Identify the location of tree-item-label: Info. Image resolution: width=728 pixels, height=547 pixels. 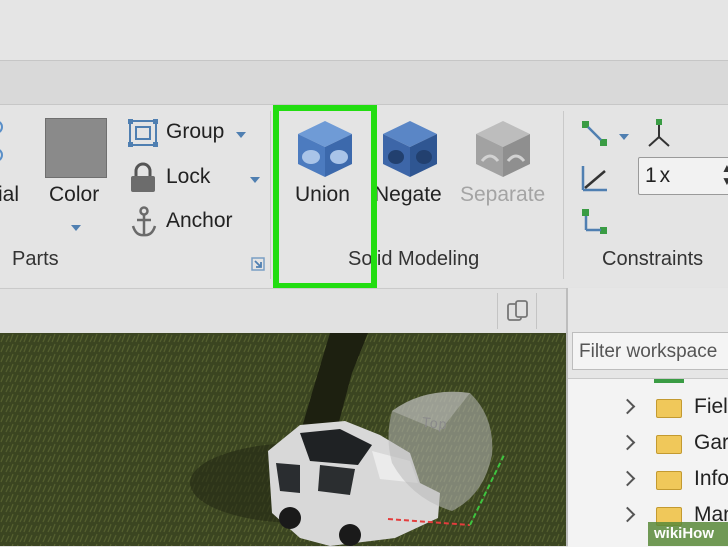
(711, 478).